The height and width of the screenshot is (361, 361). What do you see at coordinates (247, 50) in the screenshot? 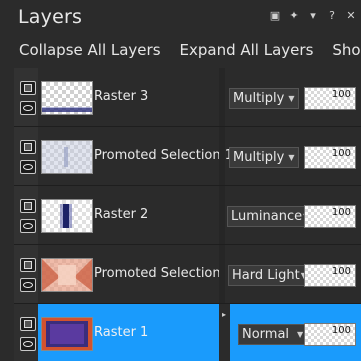
I see `expand-all-button: Expand All Layers` at bounding box center [247, 50].